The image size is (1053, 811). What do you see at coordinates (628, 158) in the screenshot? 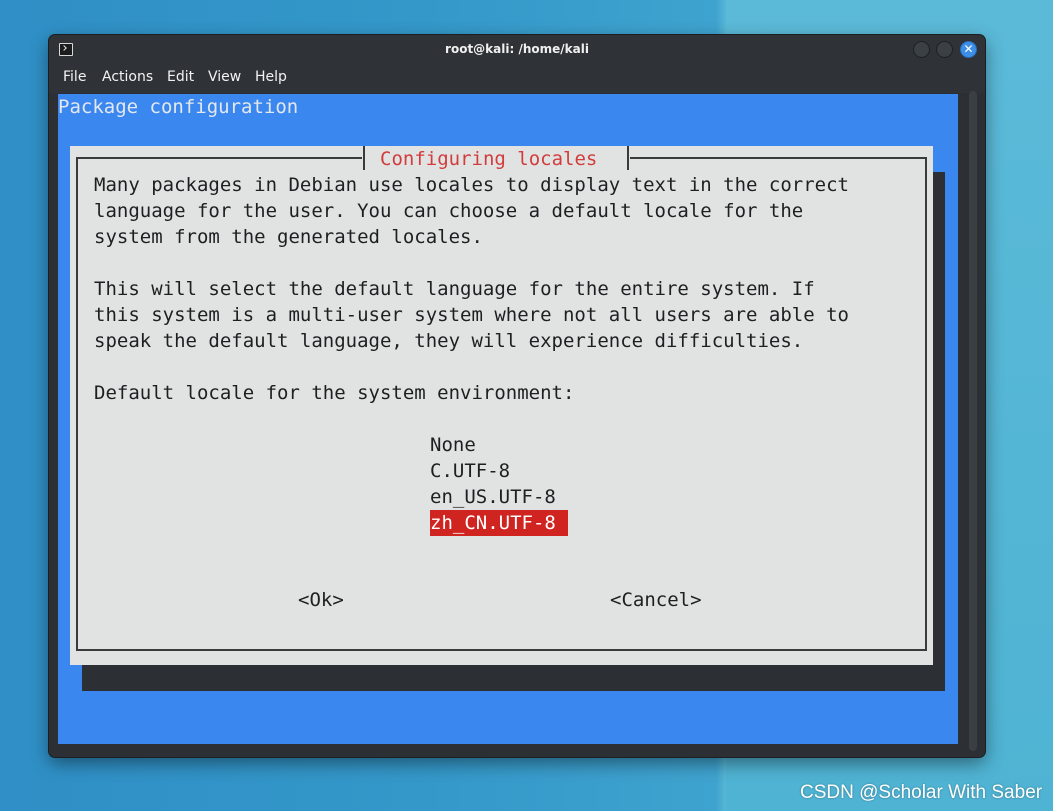
I see `dialog-title-bracket-right` at bounding box center [628, 158].